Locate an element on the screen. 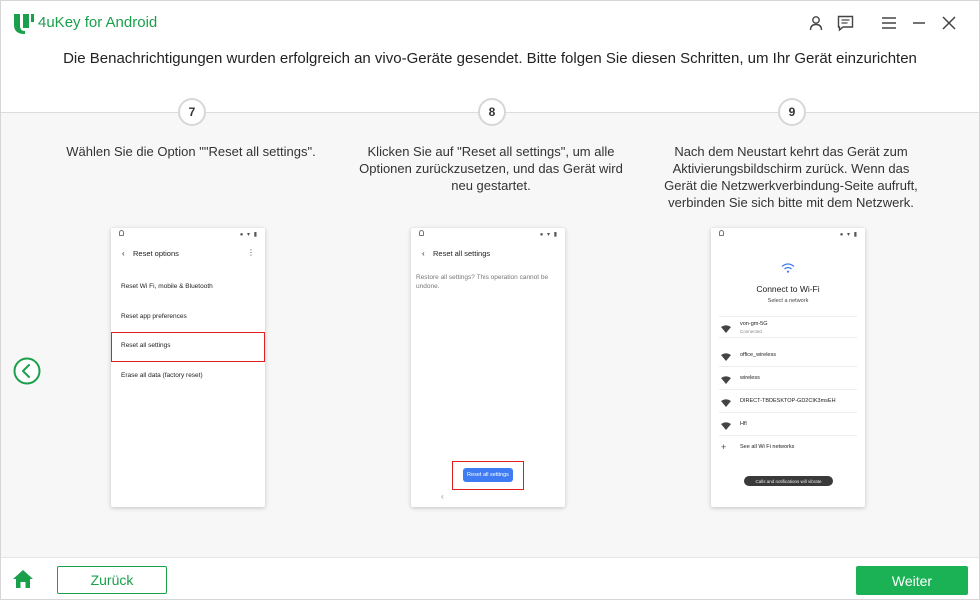 This screenshot has width=980, height=600. feedback-button is located at coordinates (845, 23).